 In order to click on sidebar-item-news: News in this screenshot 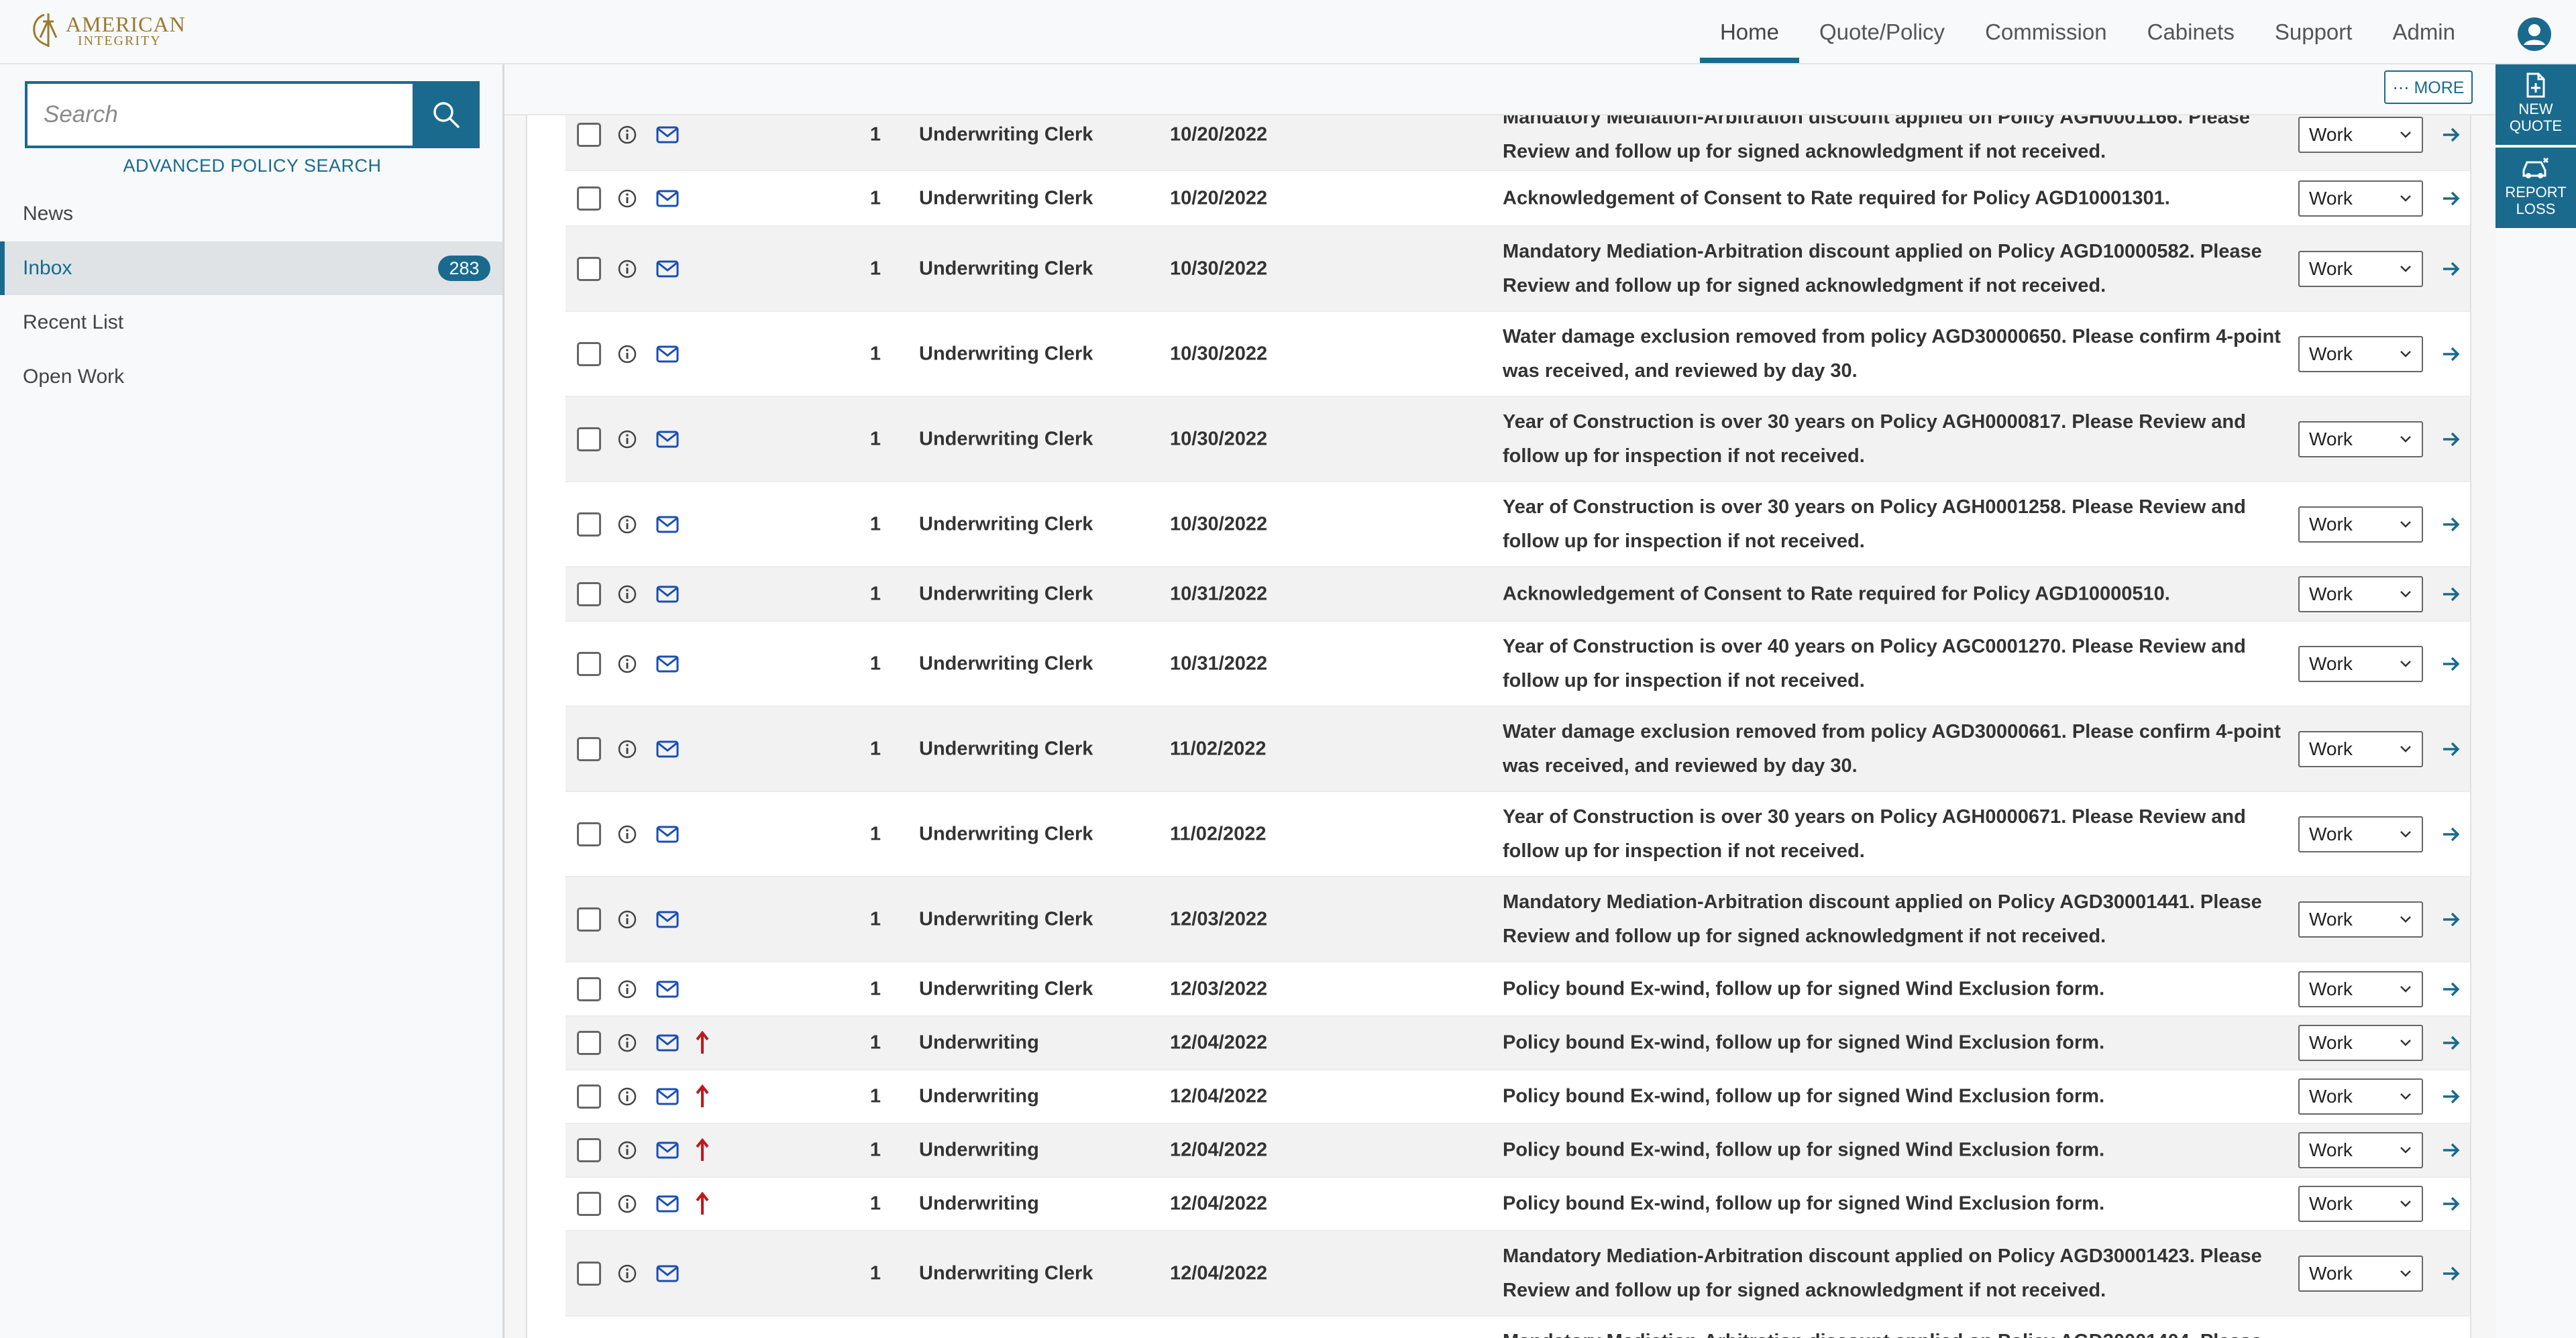, I will do `click(251, 214)`.